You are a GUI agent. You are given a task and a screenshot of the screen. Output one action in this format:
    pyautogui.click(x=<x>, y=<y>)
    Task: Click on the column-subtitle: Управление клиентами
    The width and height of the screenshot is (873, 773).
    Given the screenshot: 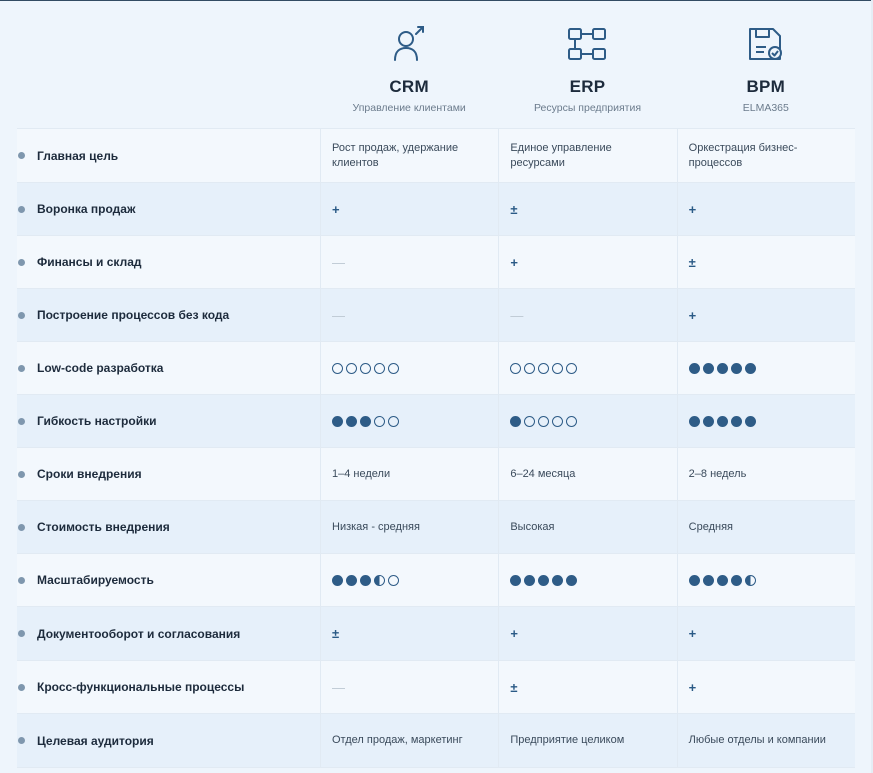 What is the action you would take?
    pyautogui.click(x=409, y=108)
    